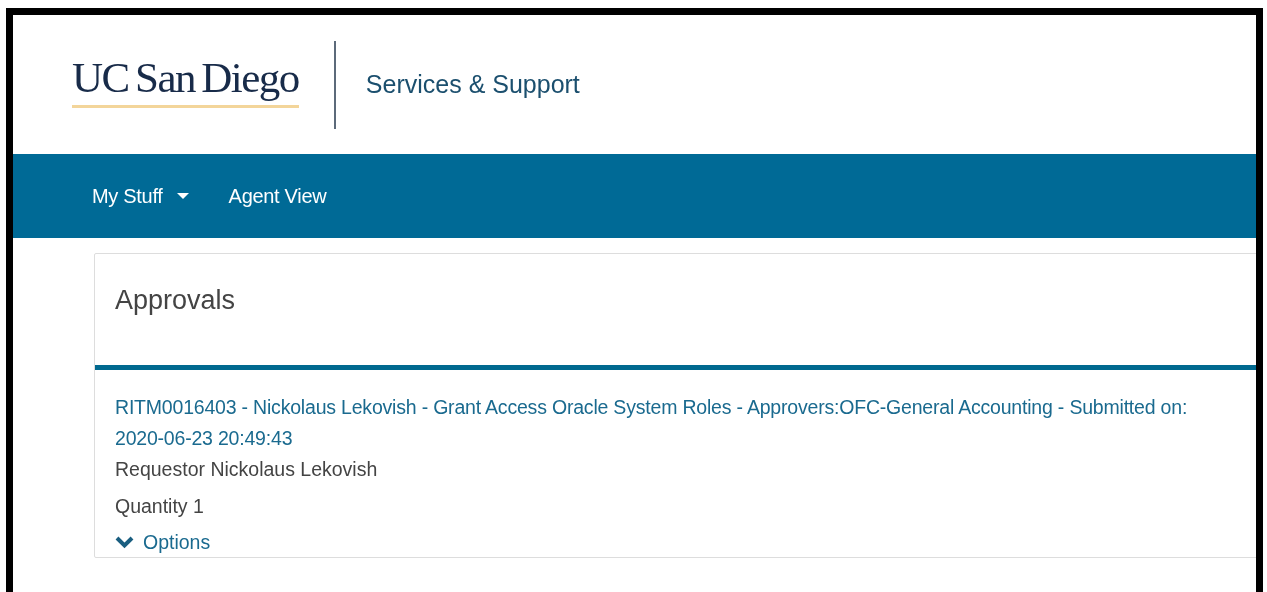 The width and height of the screenshot is (1267, 592). I want to click on requestor-text: Requestor Nickolaus Lekovish, so click(246, 469).